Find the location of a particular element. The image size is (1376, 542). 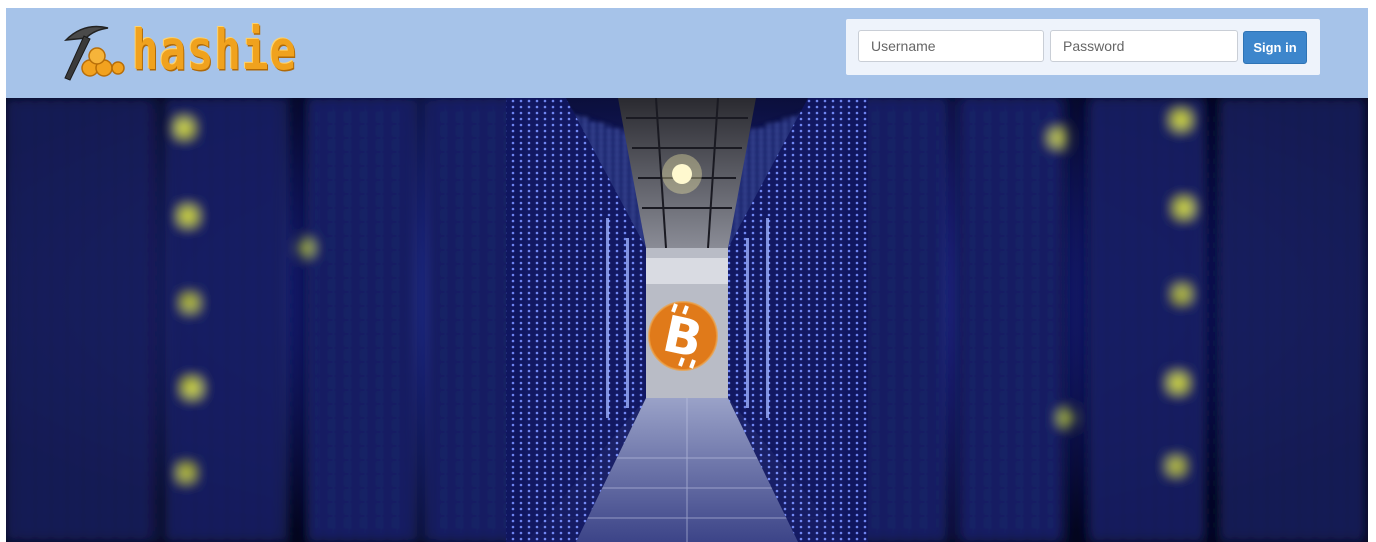

brand-name: hashie is located at coordinates (214, 51).